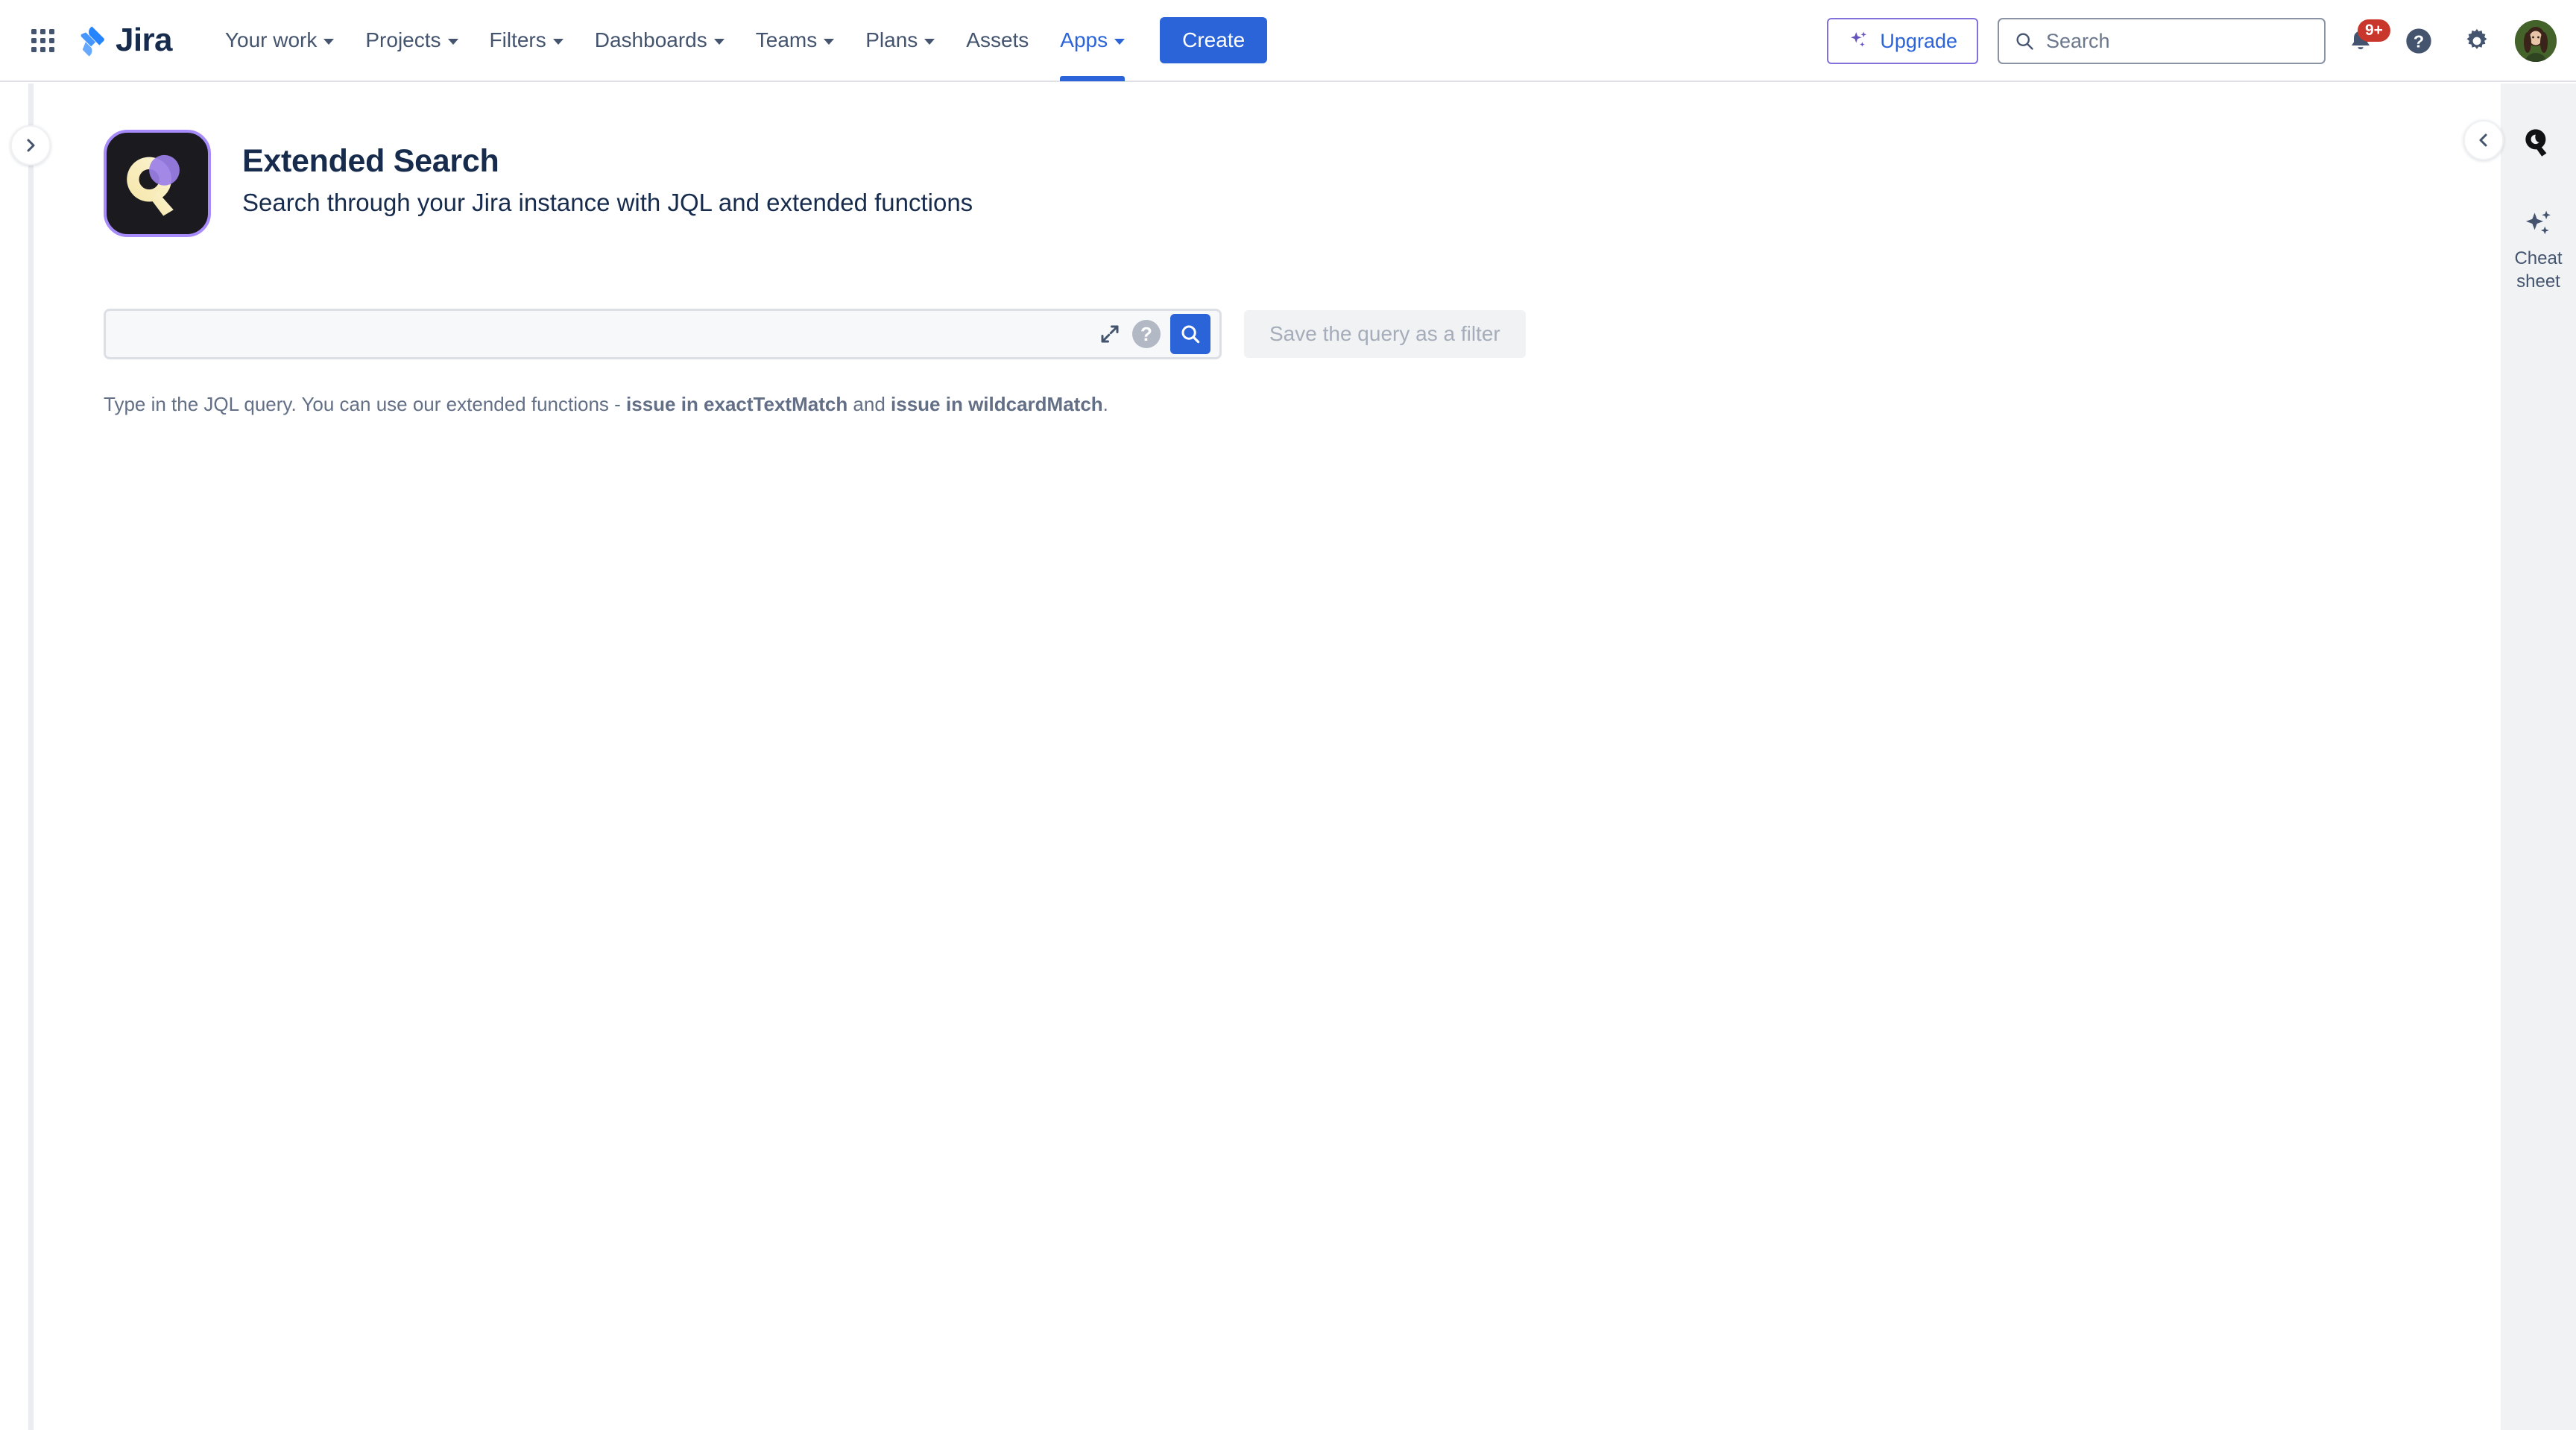 The height and width of the screenshot is (1430, 2576). I want to click on notifications-button: 9+, so click(2363, 41).